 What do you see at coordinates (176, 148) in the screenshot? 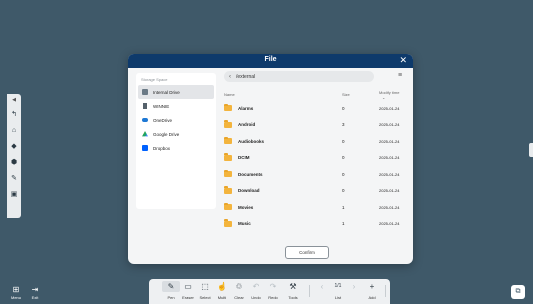
I see `storage-item-dropbox: Dropbox` at bounding box center [176, 148].